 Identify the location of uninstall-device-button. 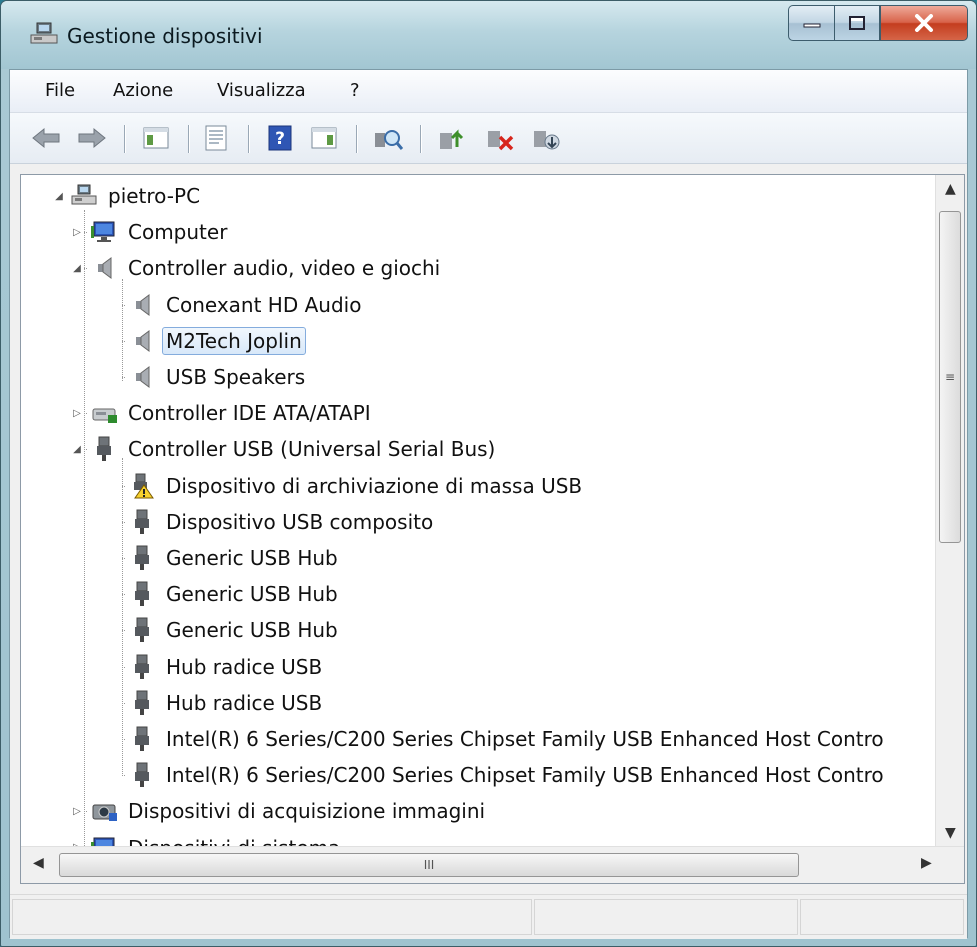
(546, 138).